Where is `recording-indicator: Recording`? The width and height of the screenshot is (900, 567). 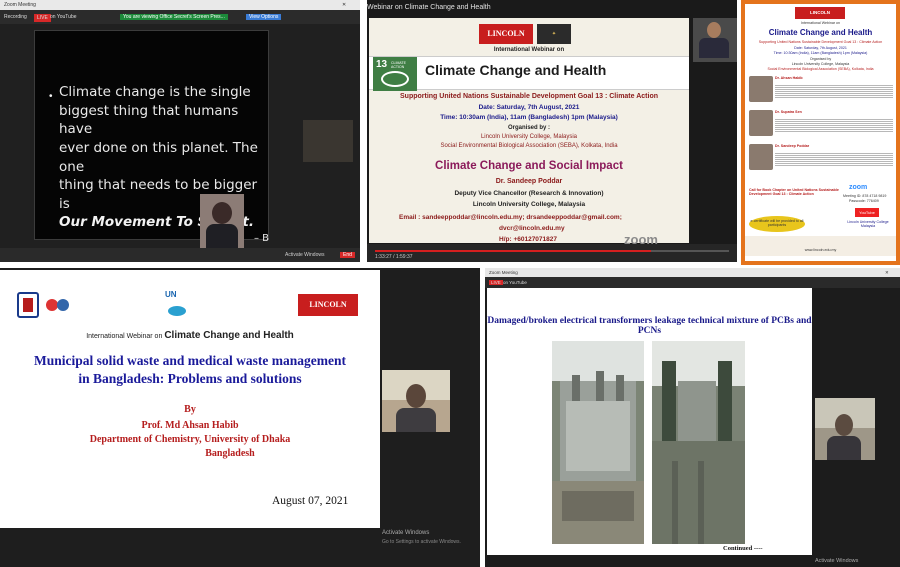
recording-indicator: Recording is located at coordinates (15, 17).